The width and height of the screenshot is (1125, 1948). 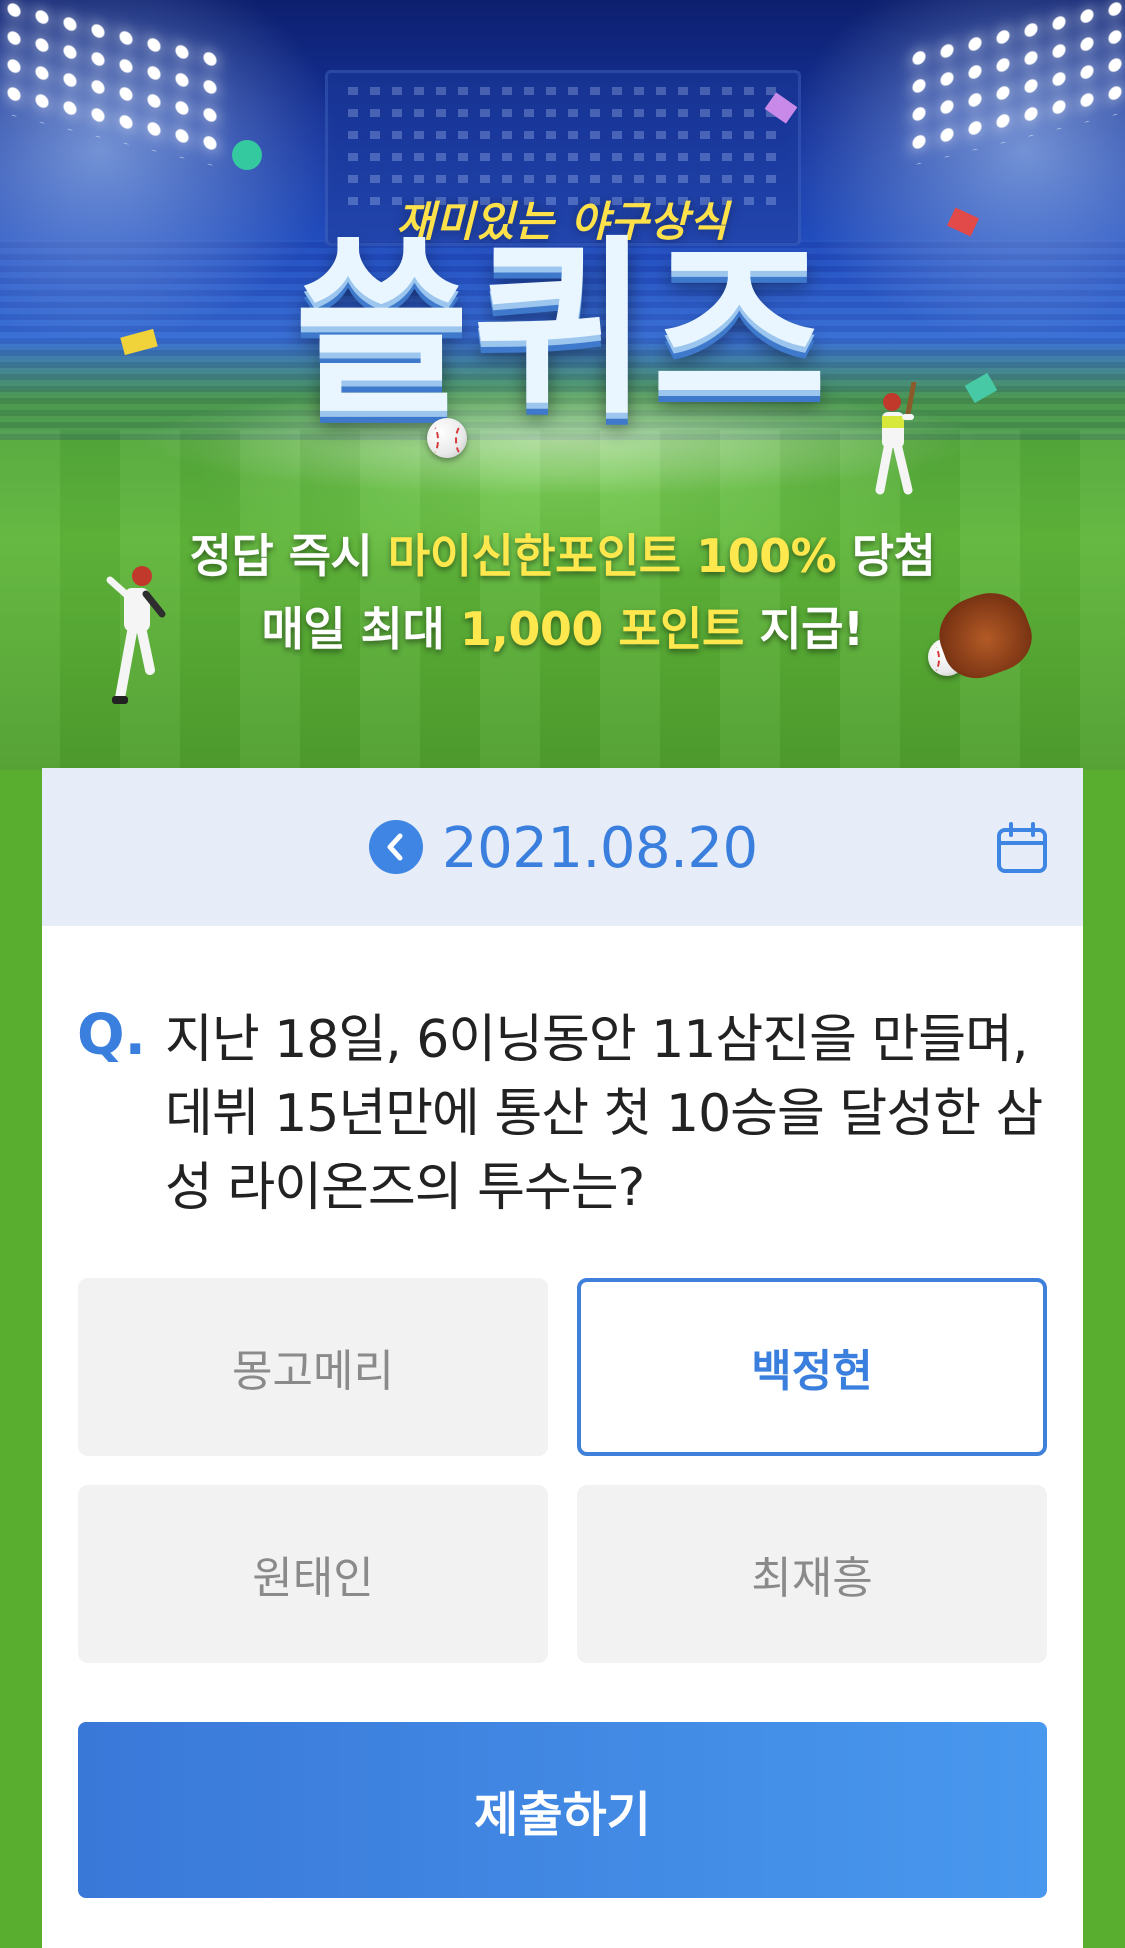 What do you see at coordinates (886, 556) in the screenshot?
I see `promo-line-1-suffix: 당첨` at bounding box center [886, 556].